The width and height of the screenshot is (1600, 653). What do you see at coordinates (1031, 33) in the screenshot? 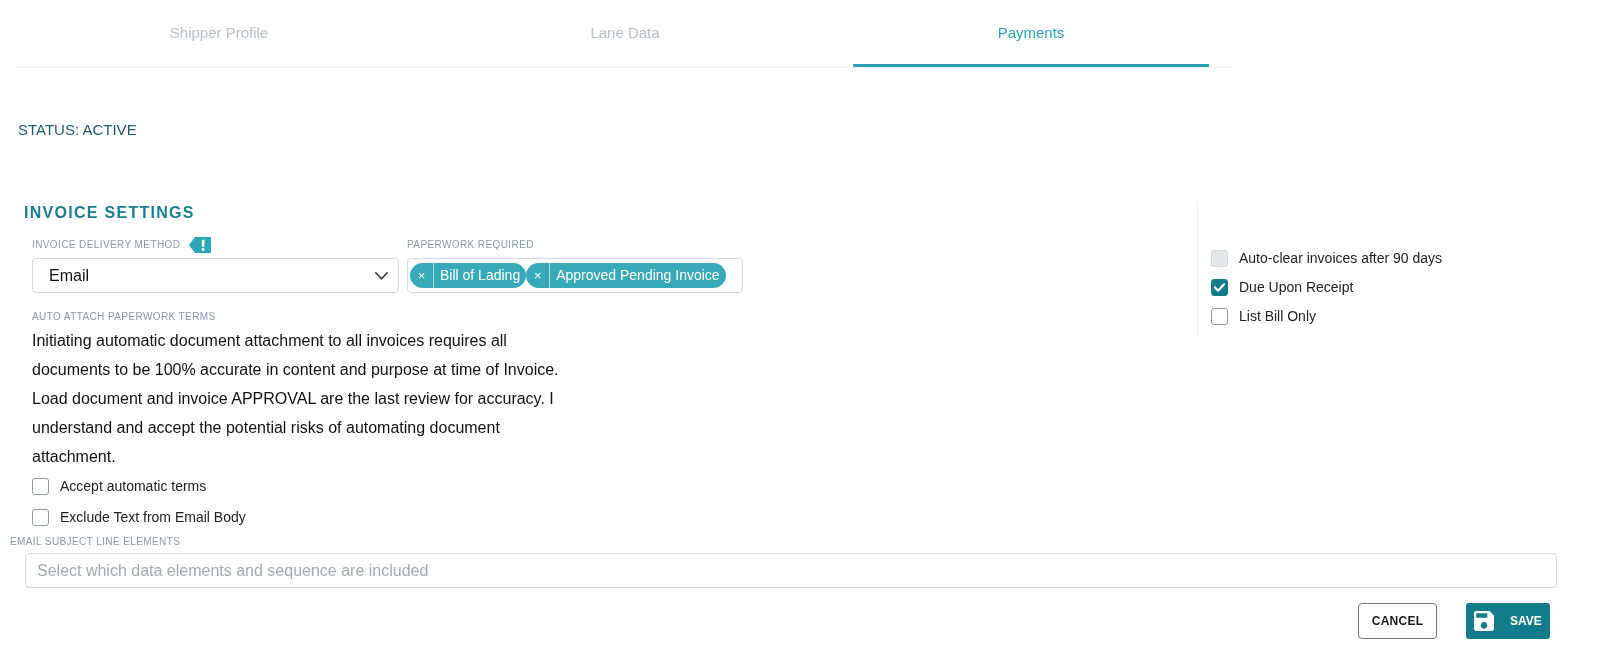
I see `tab: Payments` at bounding box center [1031, 33].